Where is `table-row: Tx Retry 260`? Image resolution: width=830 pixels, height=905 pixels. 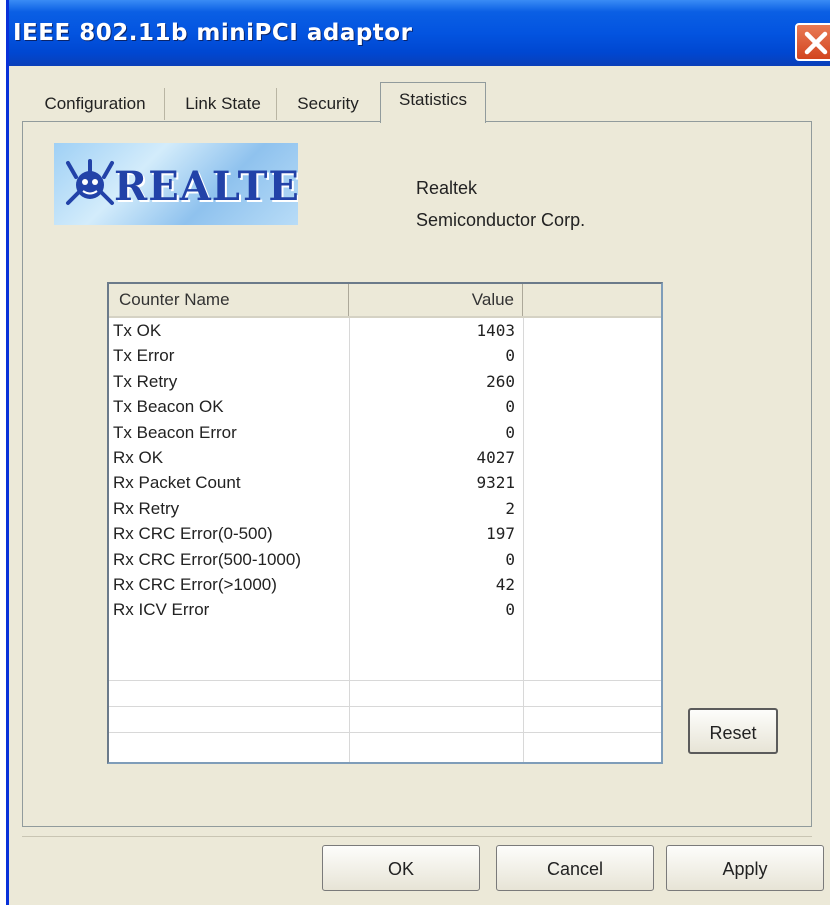 table-row: Tx Retry 260 is located at coordinates (385, 381).